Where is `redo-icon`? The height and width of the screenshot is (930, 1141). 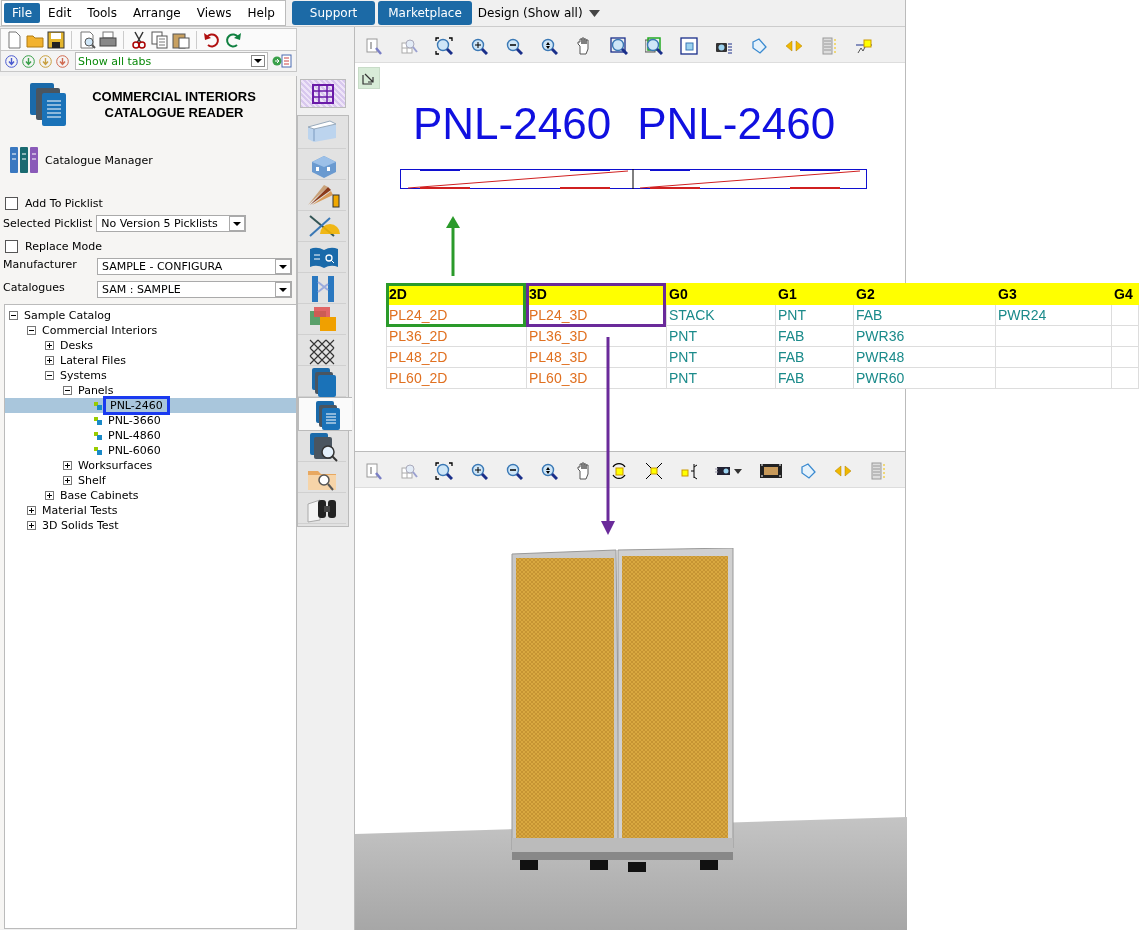
redo-icon is located at coordinates (233, 39).